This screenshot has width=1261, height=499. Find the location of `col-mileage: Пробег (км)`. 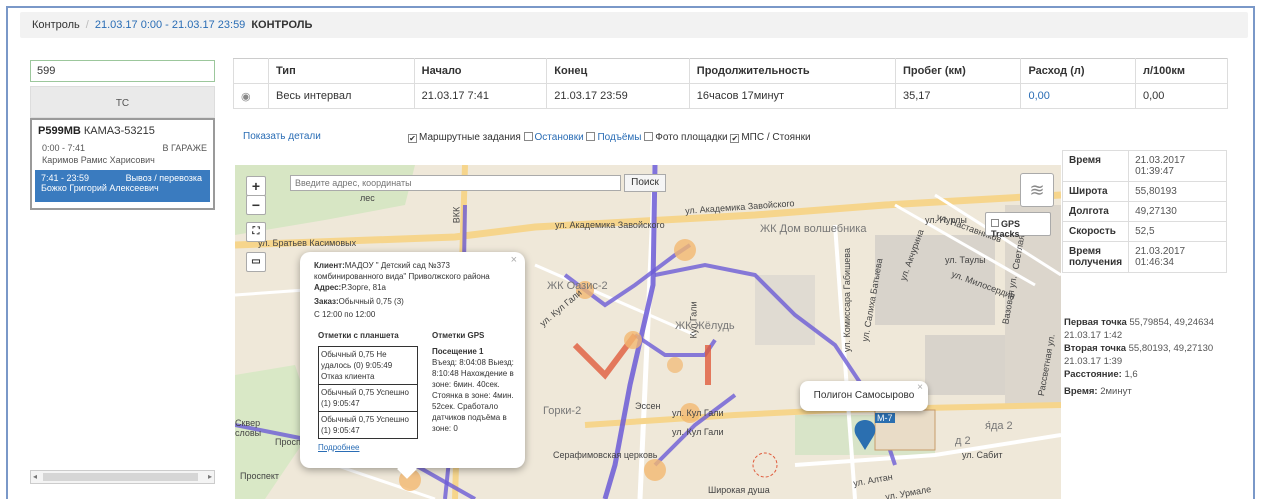

col-mileage: Пробег (км) is located at coordinates (958, 71).